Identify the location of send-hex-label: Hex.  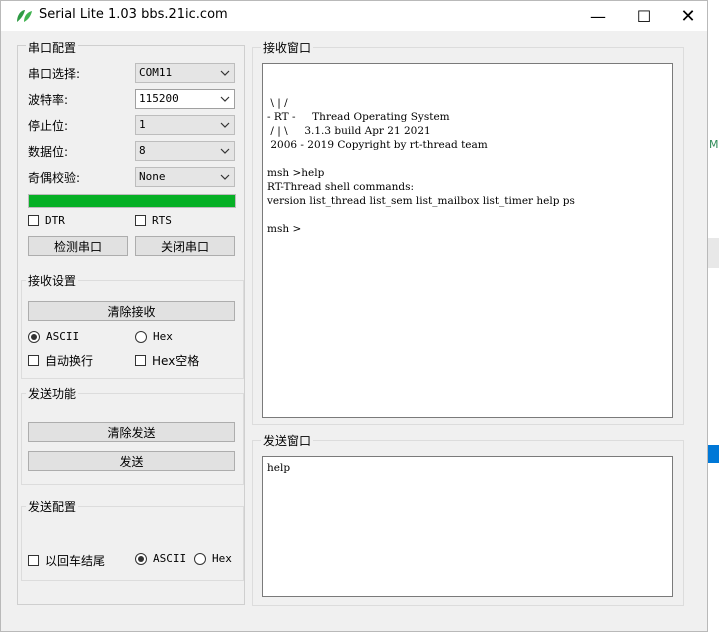
(222, 558).